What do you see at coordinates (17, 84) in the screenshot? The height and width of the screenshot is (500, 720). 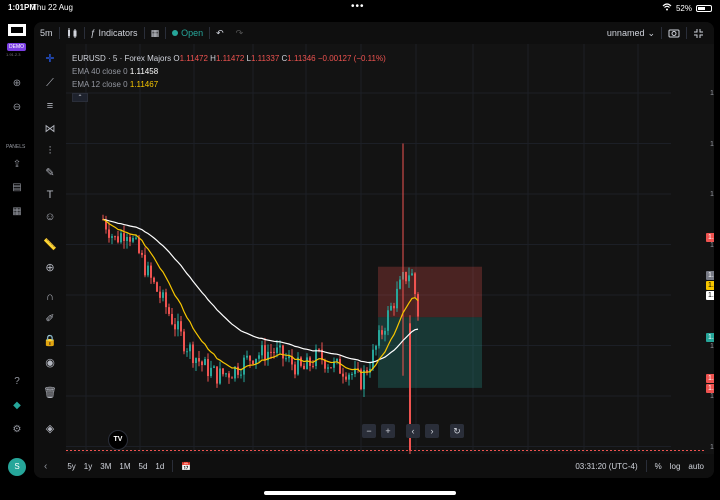 I see `zoom-in-icon: ⊕` at bounding box center [17, 84].